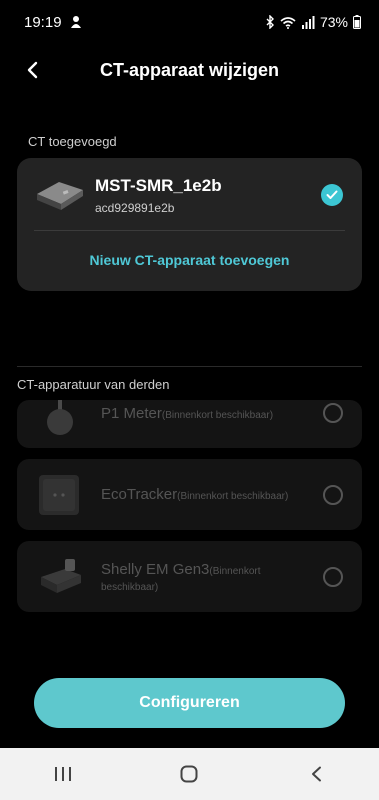 The height and width of the screenshot is (800, 379). Describe the element at coordinates (43, 22) in the screenshot. I see `status-time: 19:19` at that location.